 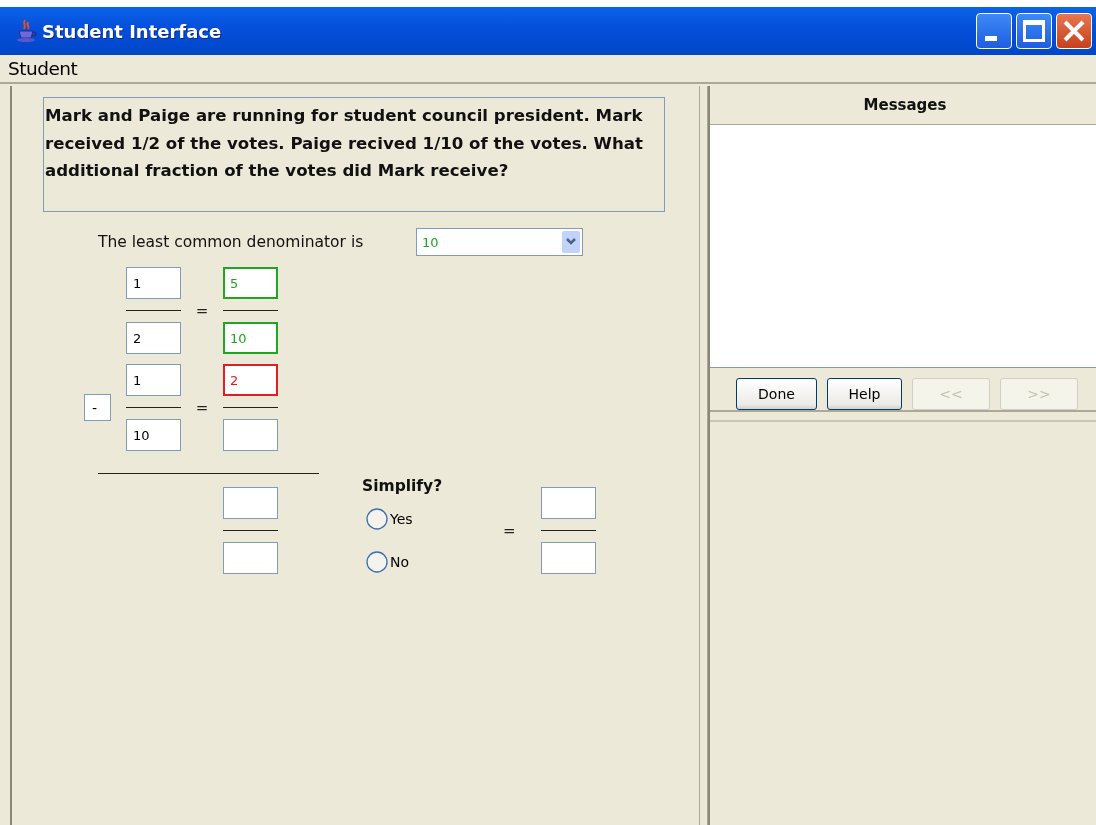 What do you see at coordinates (994, 31) in the screenshot?
I see `minimize-button` at bounding box center [994, 31].